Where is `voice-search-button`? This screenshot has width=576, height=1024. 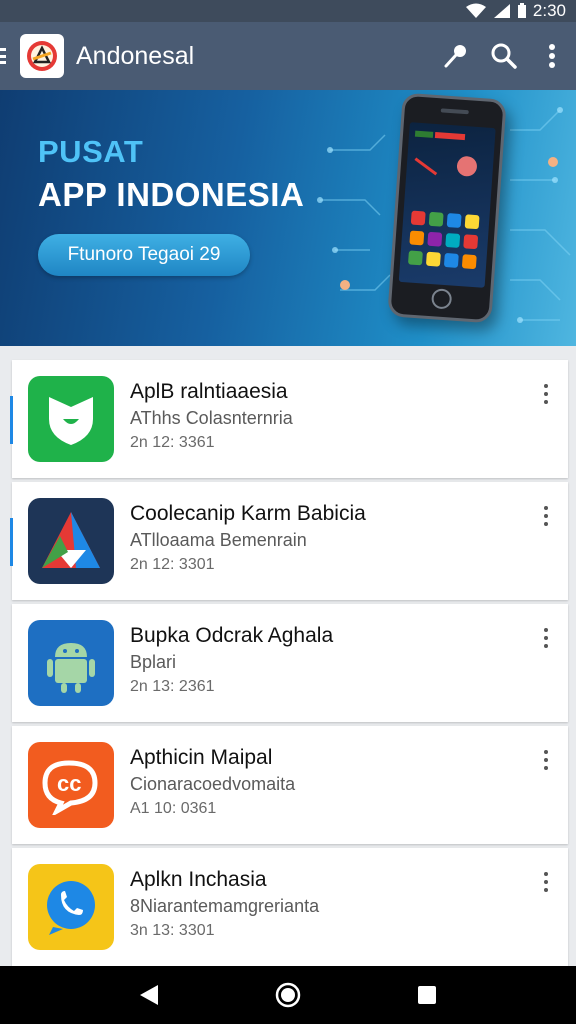
voice-search-button is located at coordinates (456, 56).